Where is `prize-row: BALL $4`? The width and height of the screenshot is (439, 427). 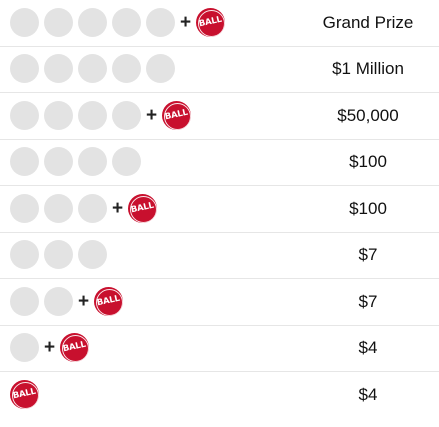 prize-row: BALL $4 is located at coordinates (219, 395).